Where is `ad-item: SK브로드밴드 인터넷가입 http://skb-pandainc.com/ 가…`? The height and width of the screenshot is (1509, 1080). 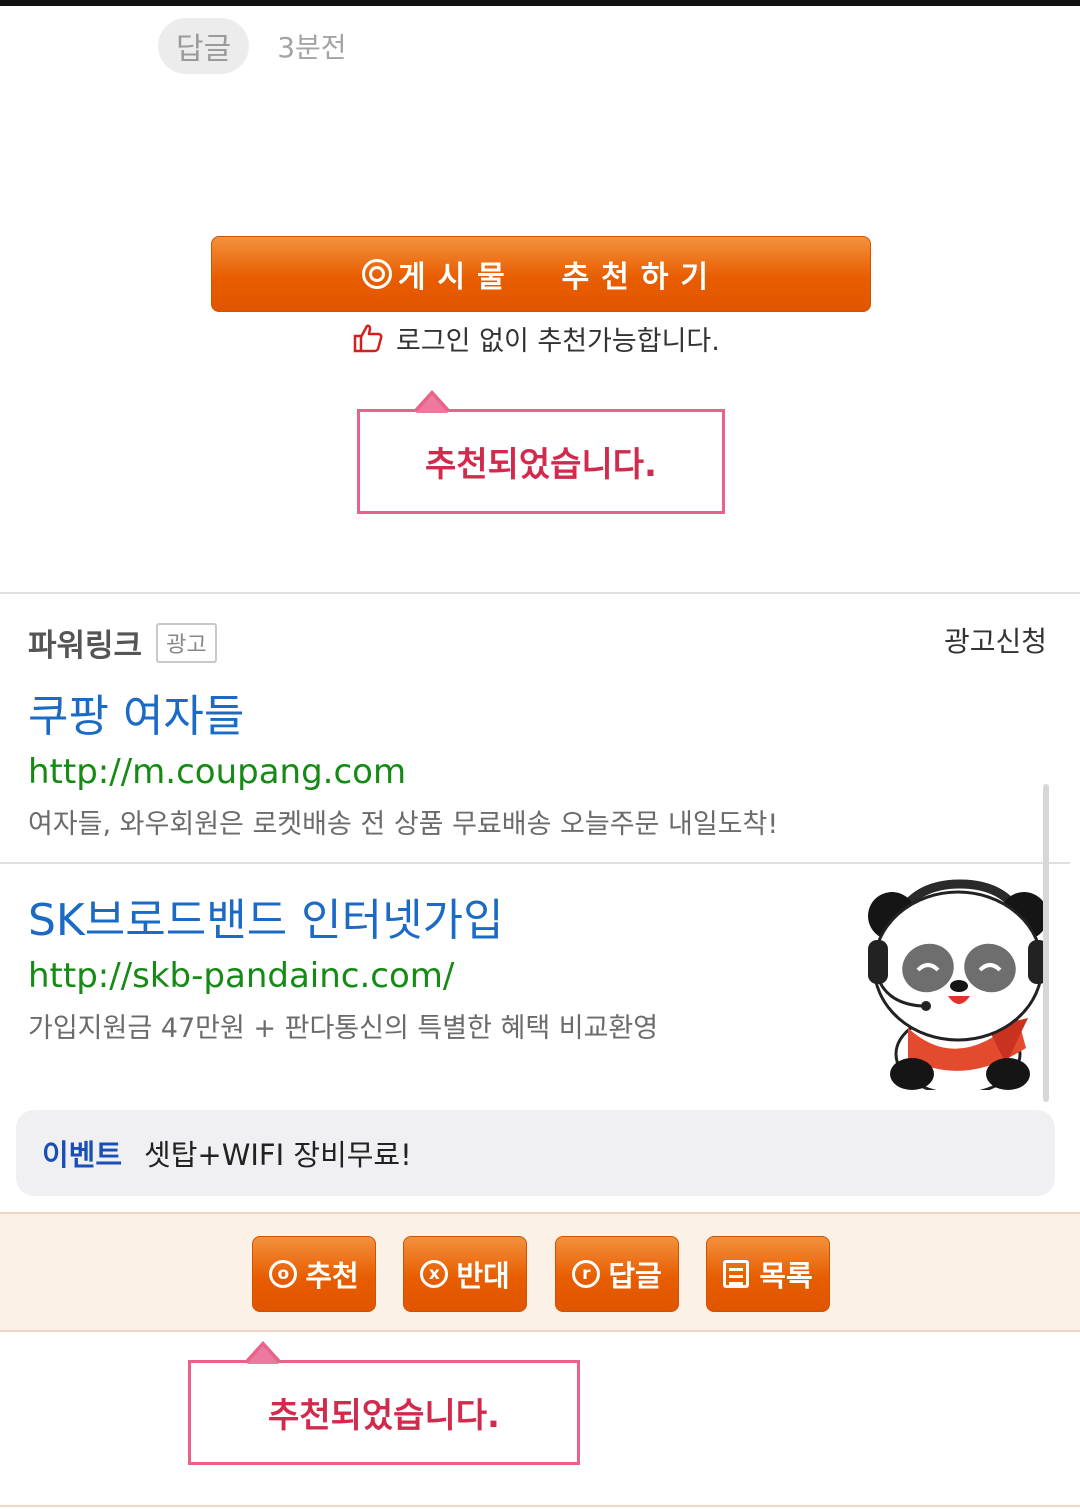
ad-item: SK브로드밴드 인터넷가입 http://skb-pandainc.com/ 가… is located at coordinates (343, 964).